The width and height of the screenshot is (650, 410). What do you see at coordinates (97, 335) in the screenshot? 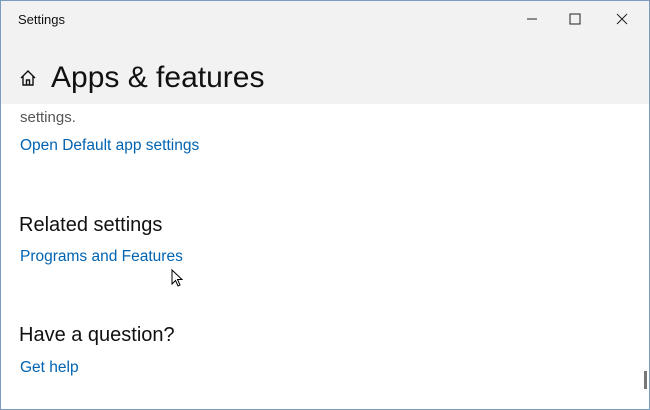
I see `have-a-question-heading: Have a question?` at bounding box center [97, 335].